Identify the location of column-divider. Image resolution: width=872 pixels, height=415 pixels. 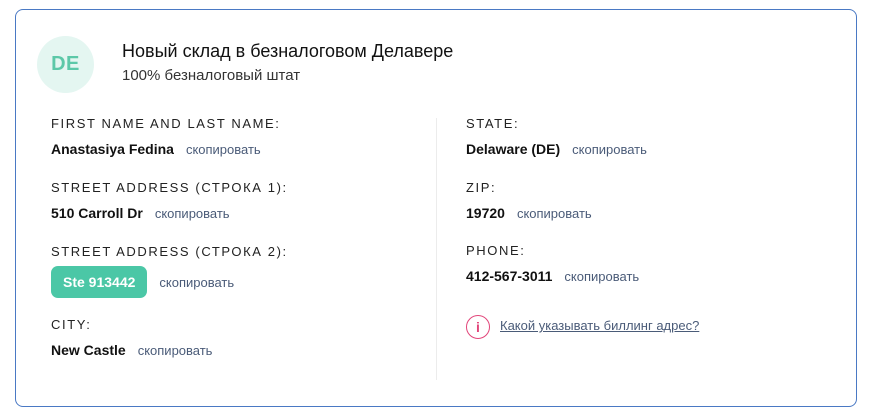
(436, 249).